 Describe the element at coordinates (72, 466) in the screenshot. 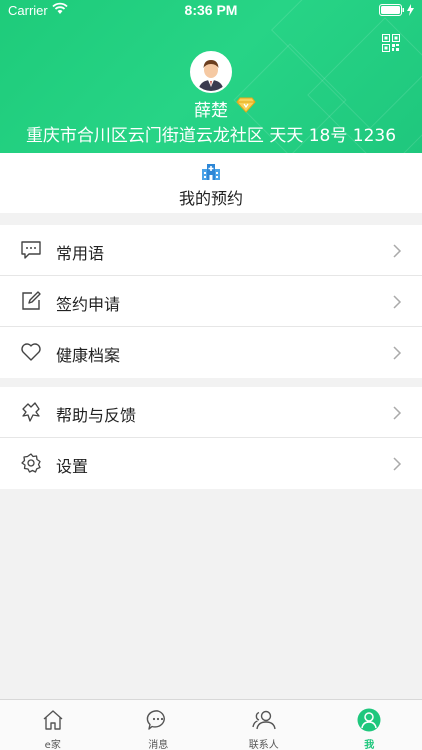

I see `menu-item-label: 设置` at that location.